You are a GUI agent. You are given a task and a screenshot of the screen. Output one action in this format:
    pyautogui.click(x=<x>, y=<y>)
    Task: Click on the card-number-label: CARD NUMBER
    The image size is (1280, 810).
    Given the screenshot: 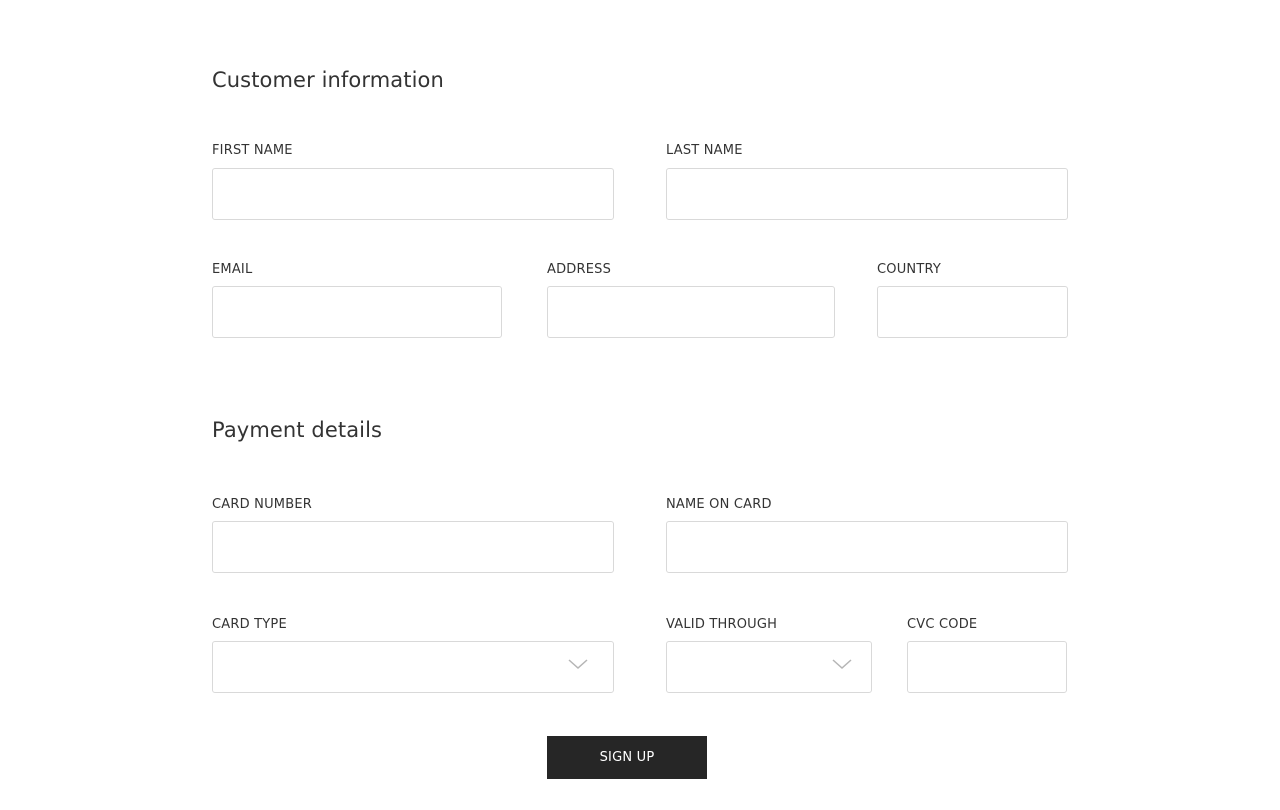 What is the action you would take?
    pyautogui.click(x=262, y=504)
    